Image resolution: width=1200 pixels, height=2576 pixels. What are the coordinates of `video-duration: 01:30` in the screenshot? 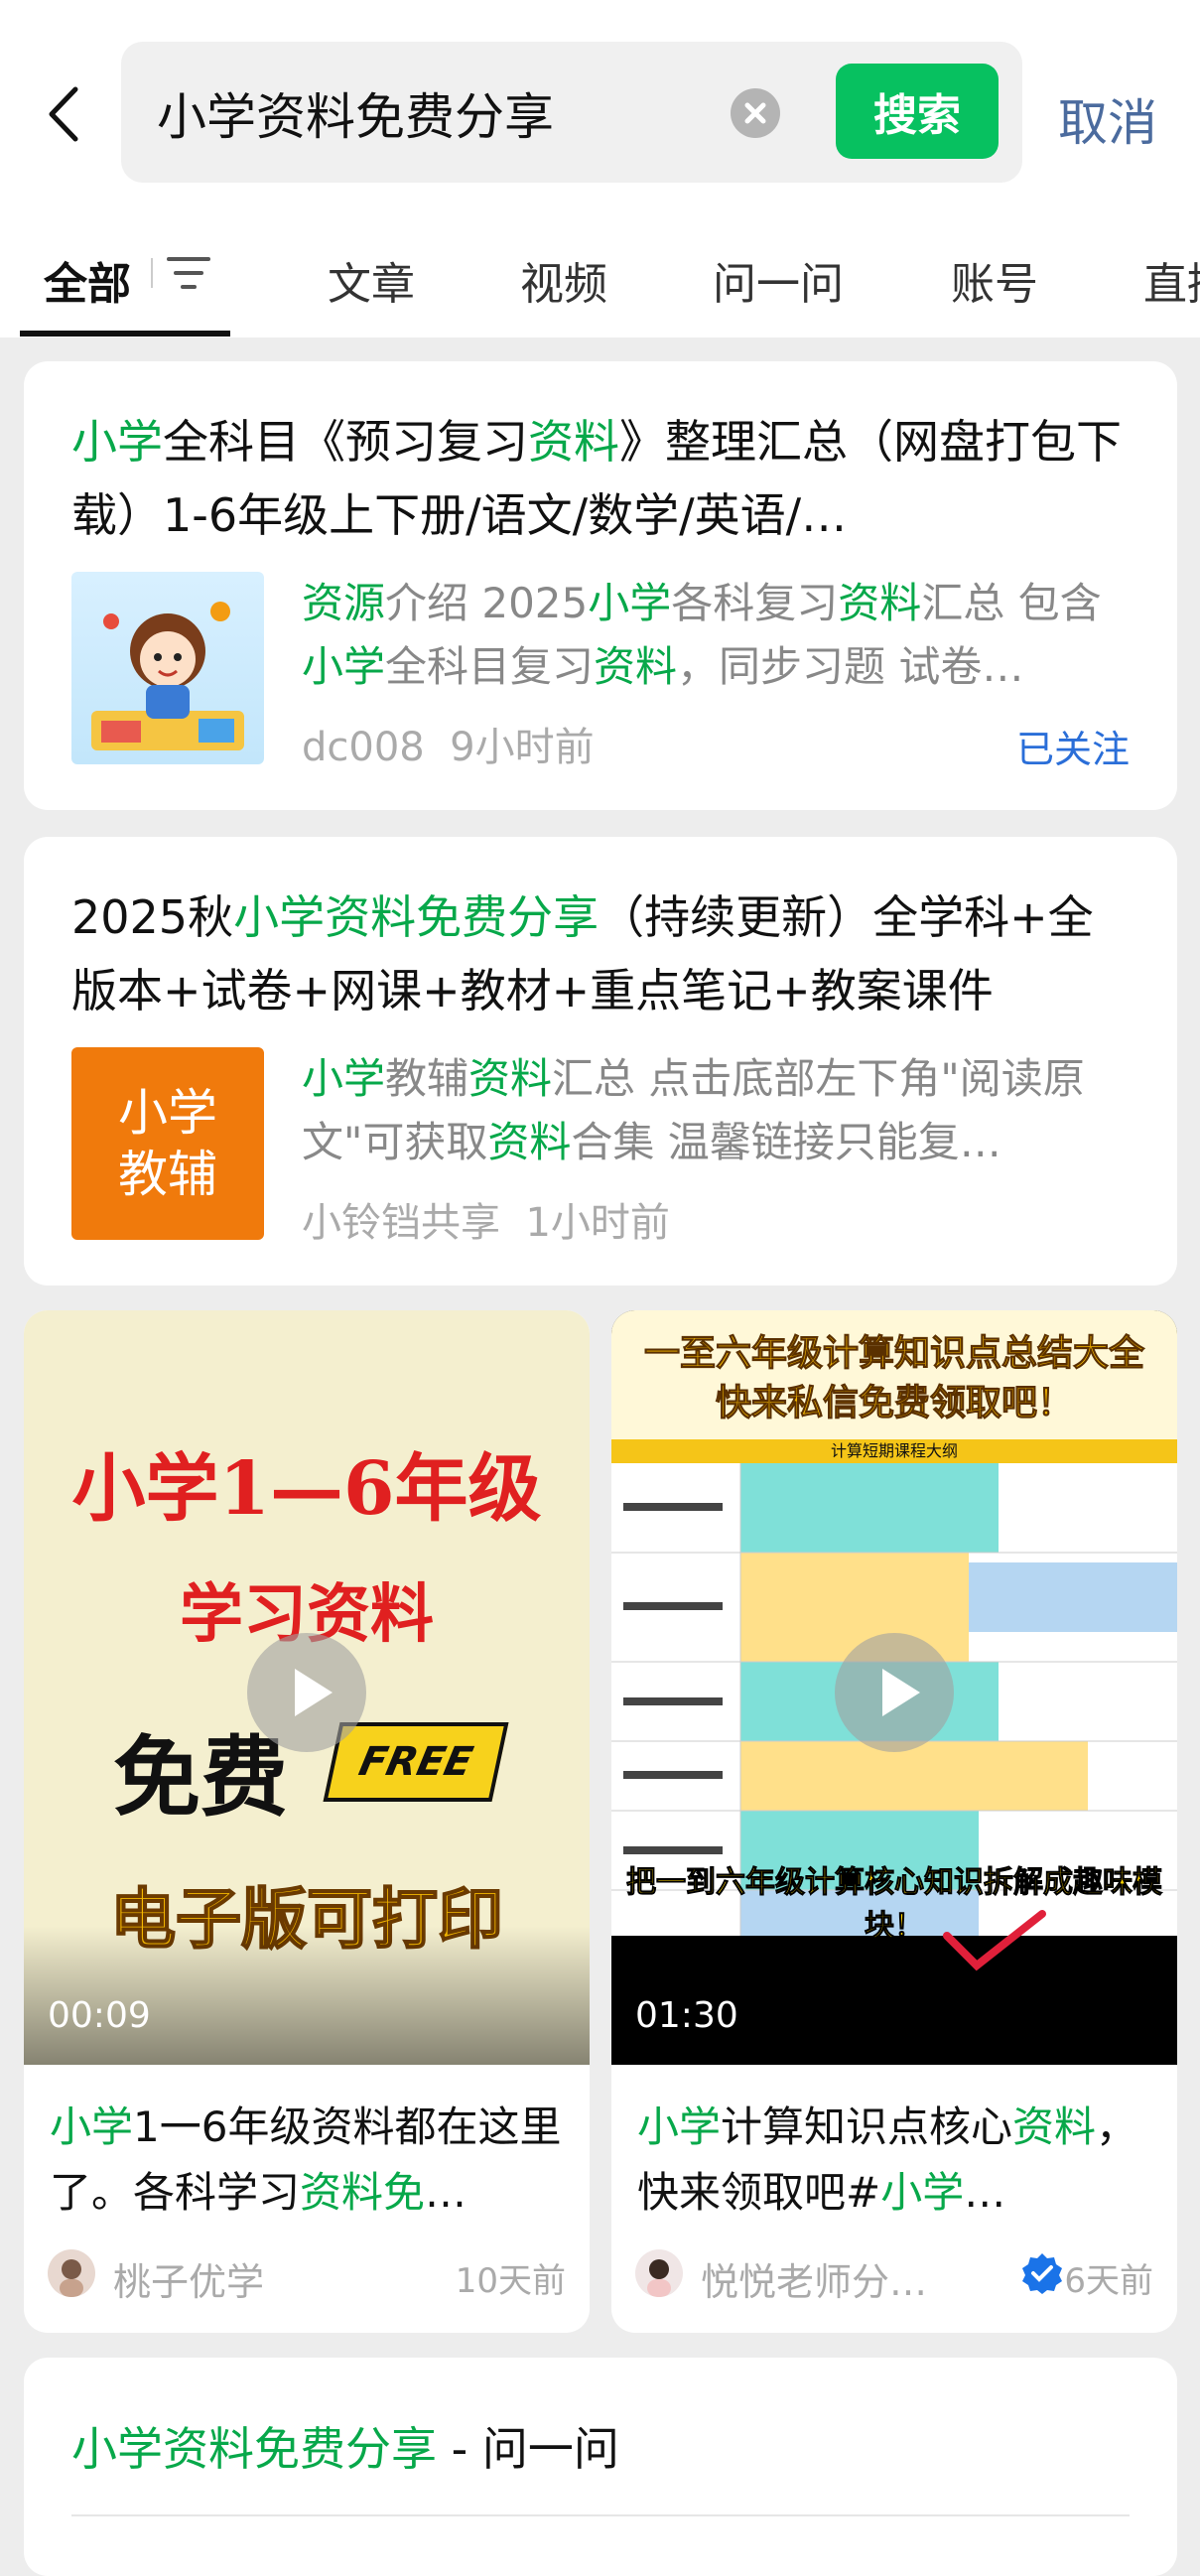 It's located at (687, 2015).